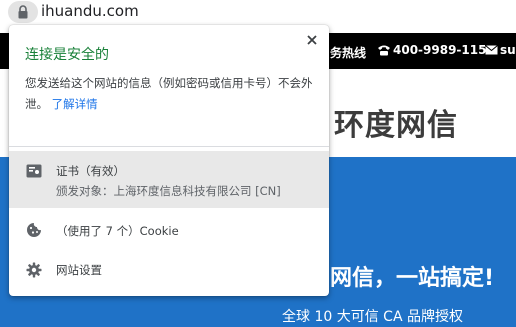  I want to click on close-button, so click(313, 41).